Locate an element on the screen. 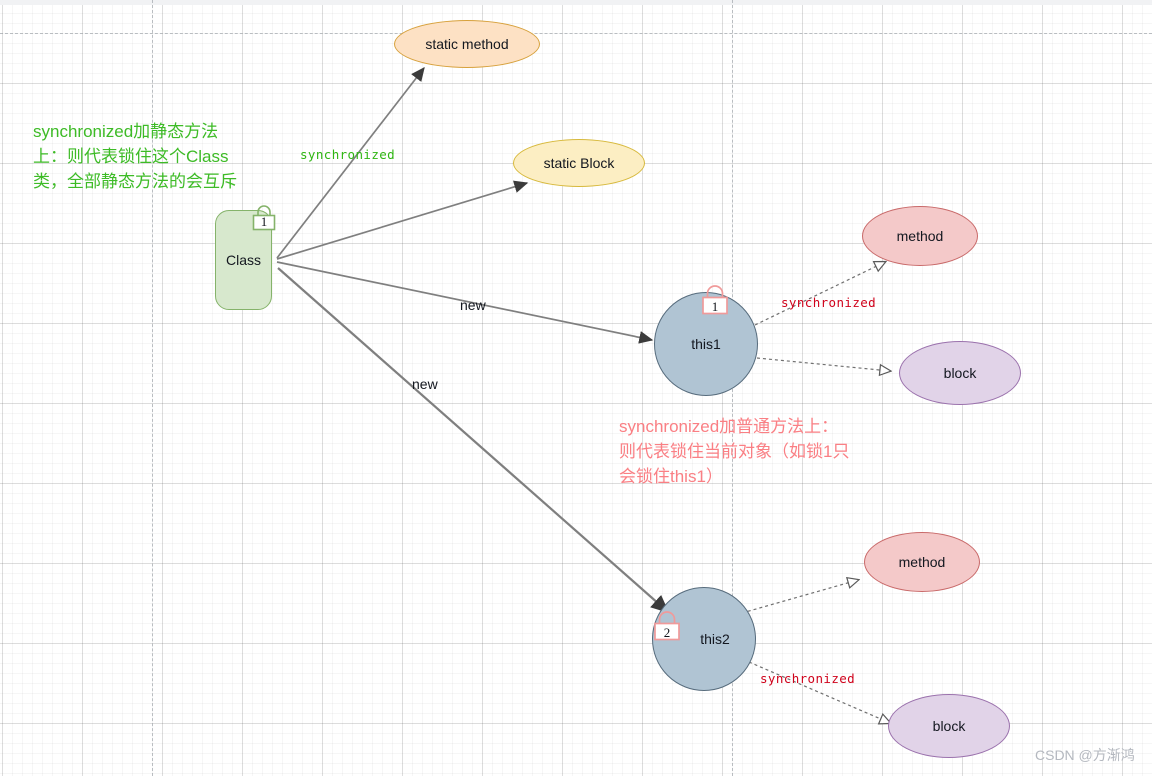 This screenshot has width=1152, height=776. edge-label-new-this2: new is located at coordinates (425, 384).